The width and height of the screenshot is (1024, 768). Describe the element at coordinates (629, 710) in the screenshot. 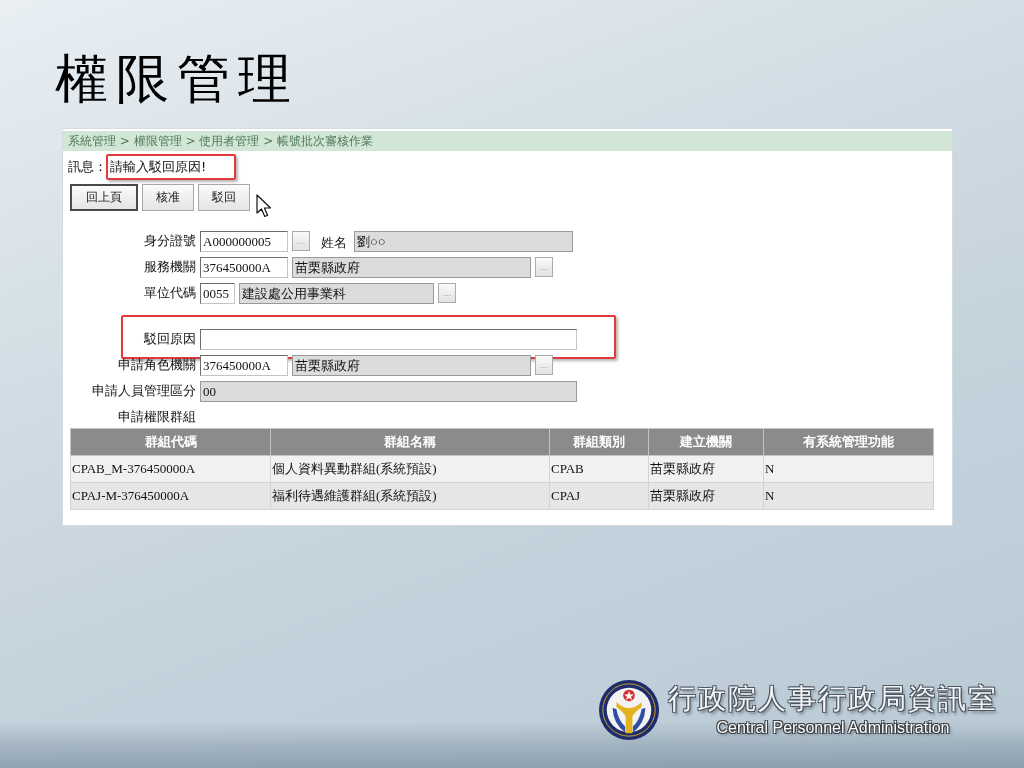

I see `emblem-icon` at that location.